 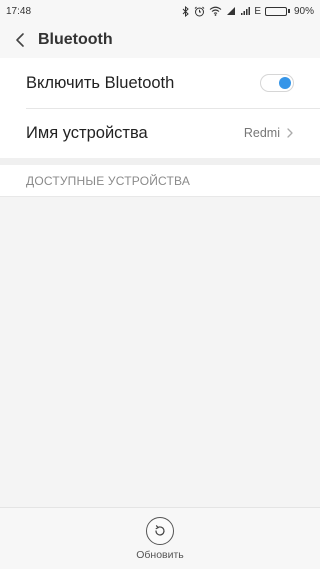 What do you see at coordinates (160, 554) in the screenshot?
I see `refresh-label: Обновить` at bounding box center [160, 554].